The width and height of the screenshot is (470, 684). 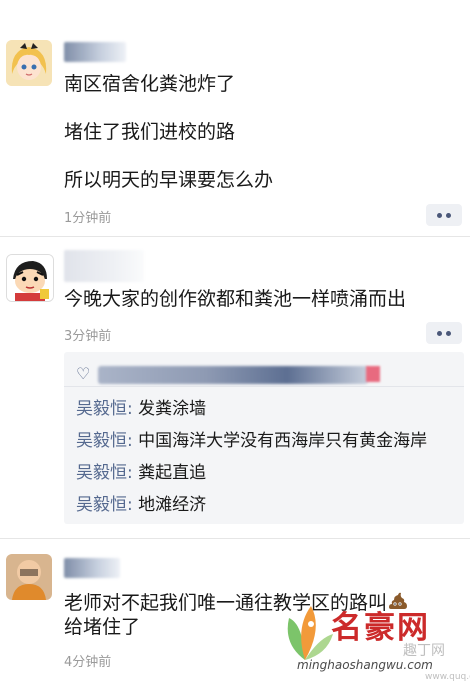 I want to click on watermark-corner-url: www.quq.cn, so click(x=447, y=677).